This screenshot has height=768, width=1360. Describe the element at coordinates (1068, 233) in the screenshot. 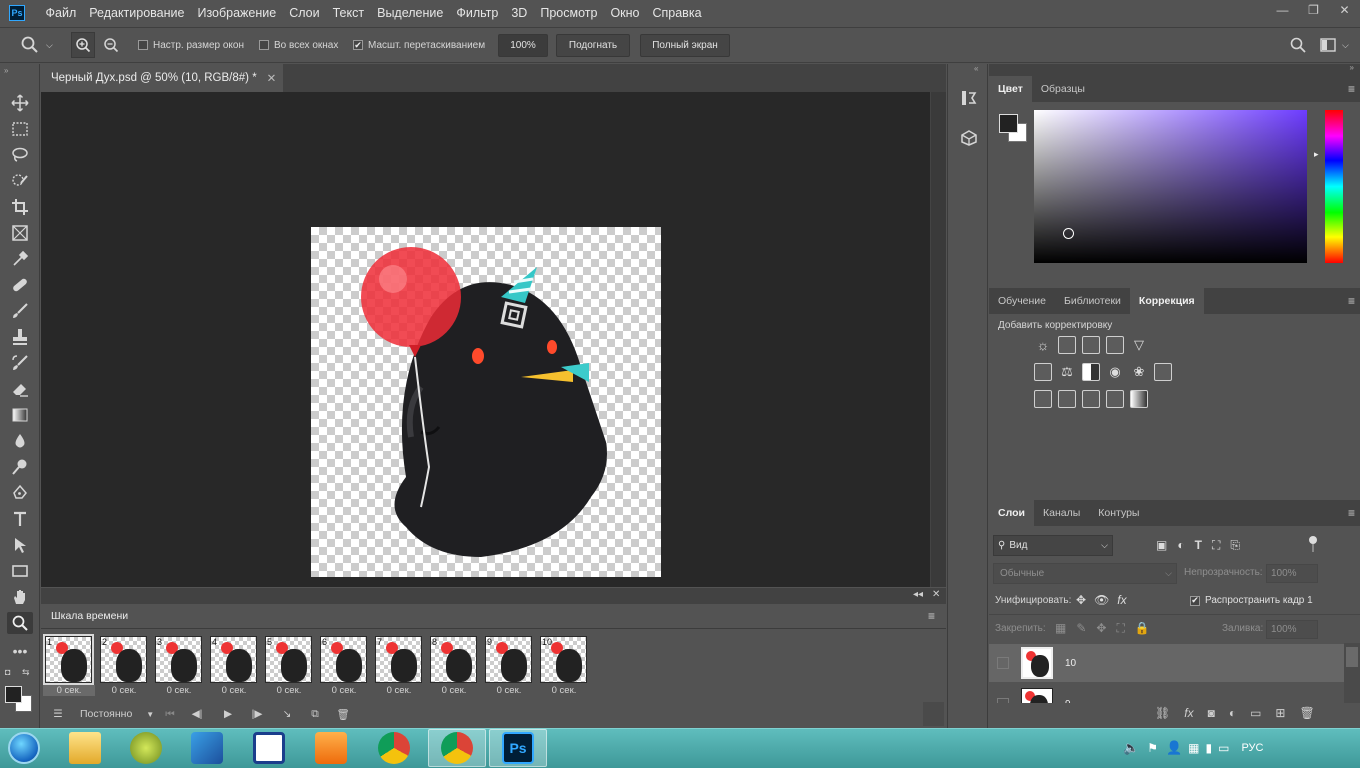

I see `color-picker-cursor` at that location.